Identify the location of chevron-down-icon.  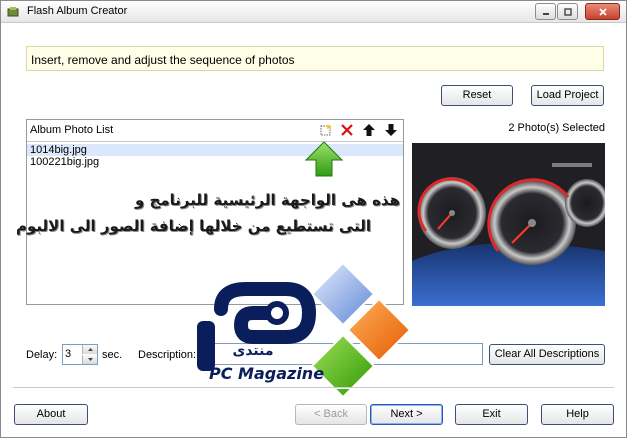
(90, 359).